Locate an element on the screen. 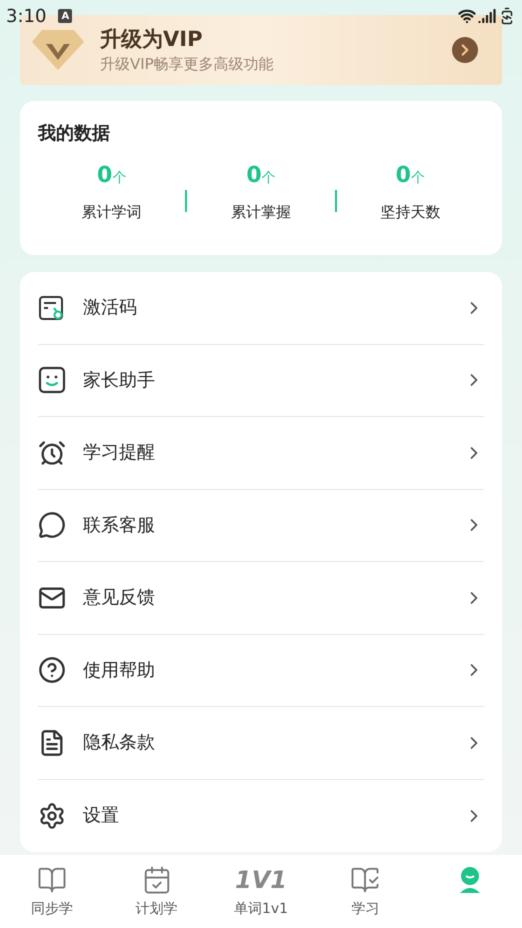 The image size is (522, 928). menu-label: 使用帮助 is located at coordinates (119, 670).